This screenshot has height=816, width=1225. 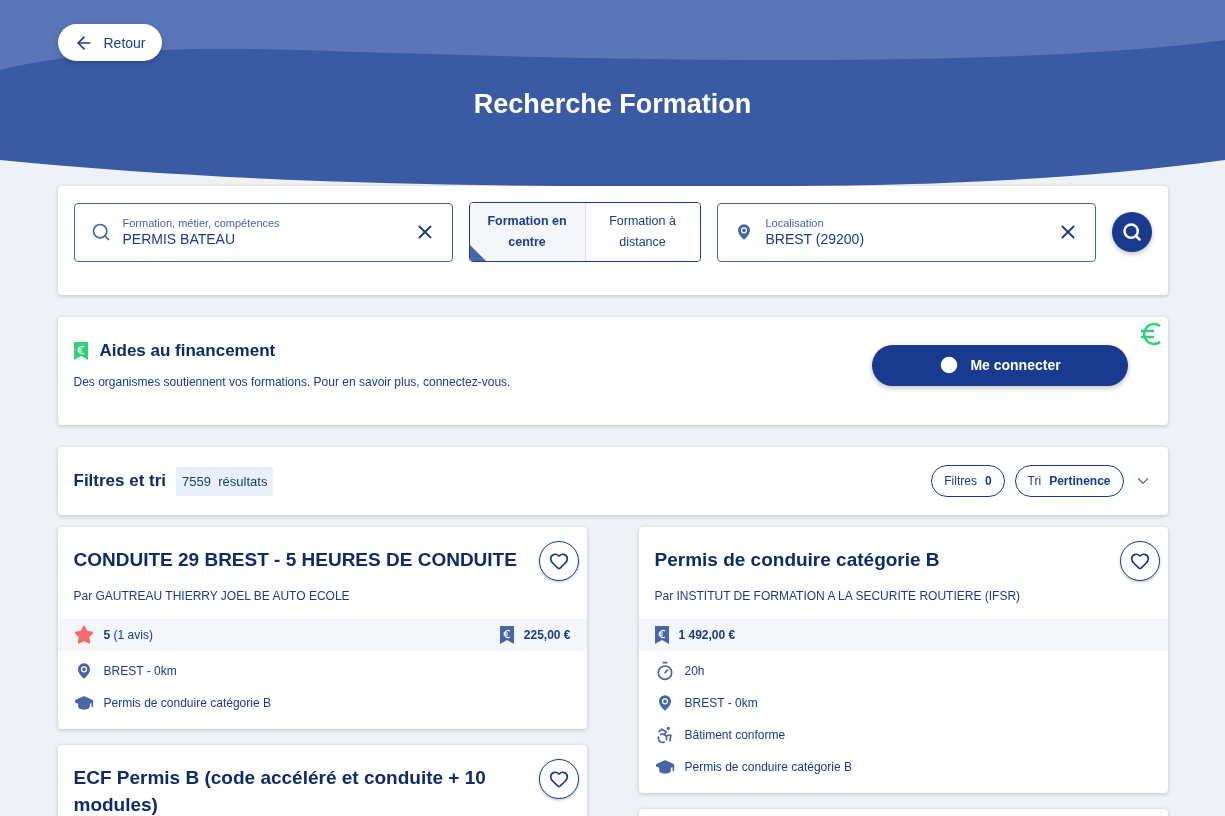 What do you see at coordinates (735, 735) in the screenshot?
I see `detail-text: Bâtiment conforme` at bounding box center [735, 735].